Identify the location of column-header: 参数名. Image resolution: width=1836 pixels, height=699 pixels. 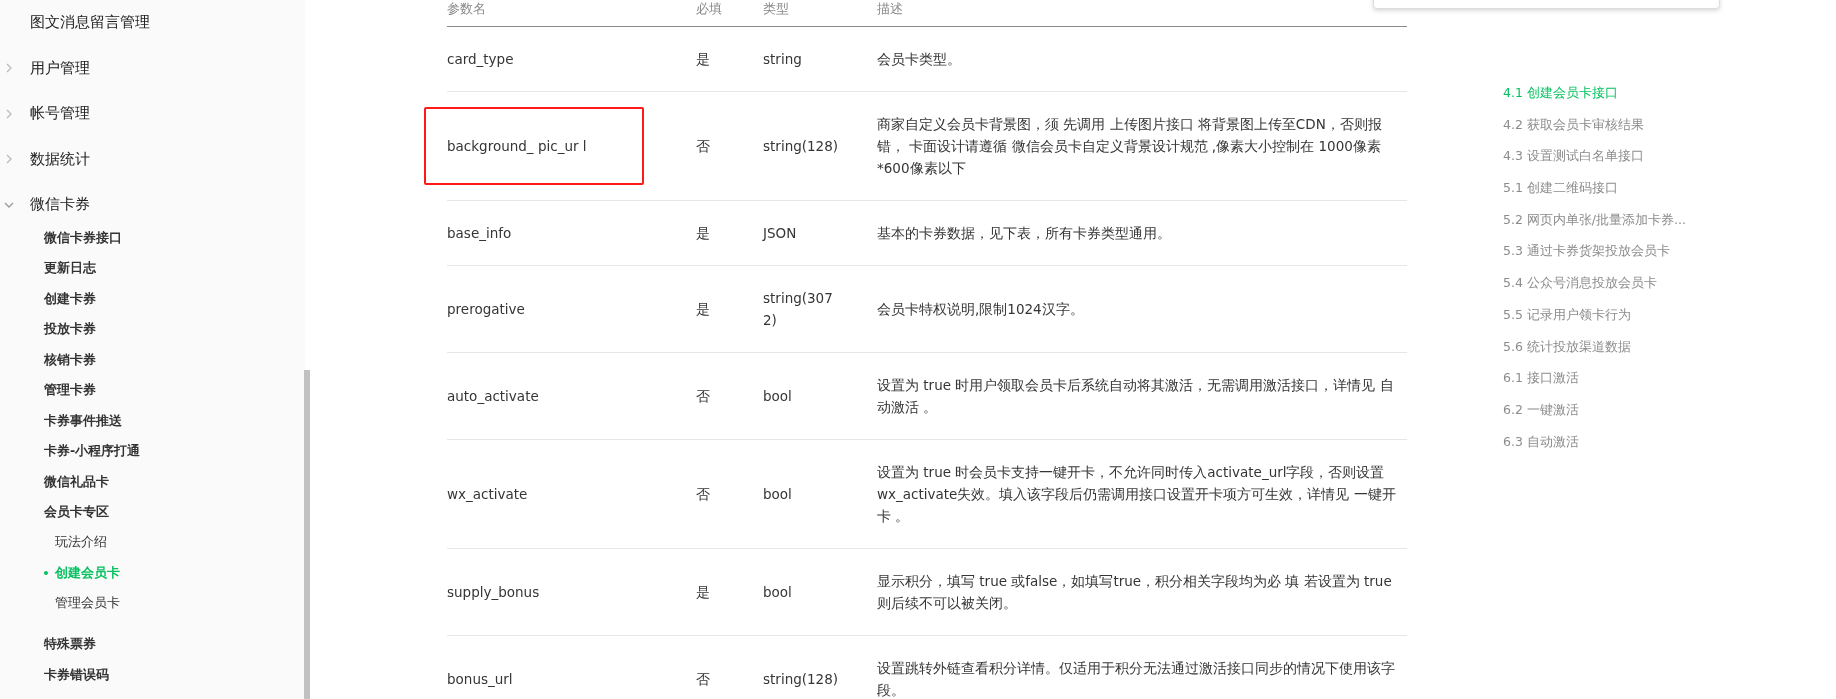
(466, 8).